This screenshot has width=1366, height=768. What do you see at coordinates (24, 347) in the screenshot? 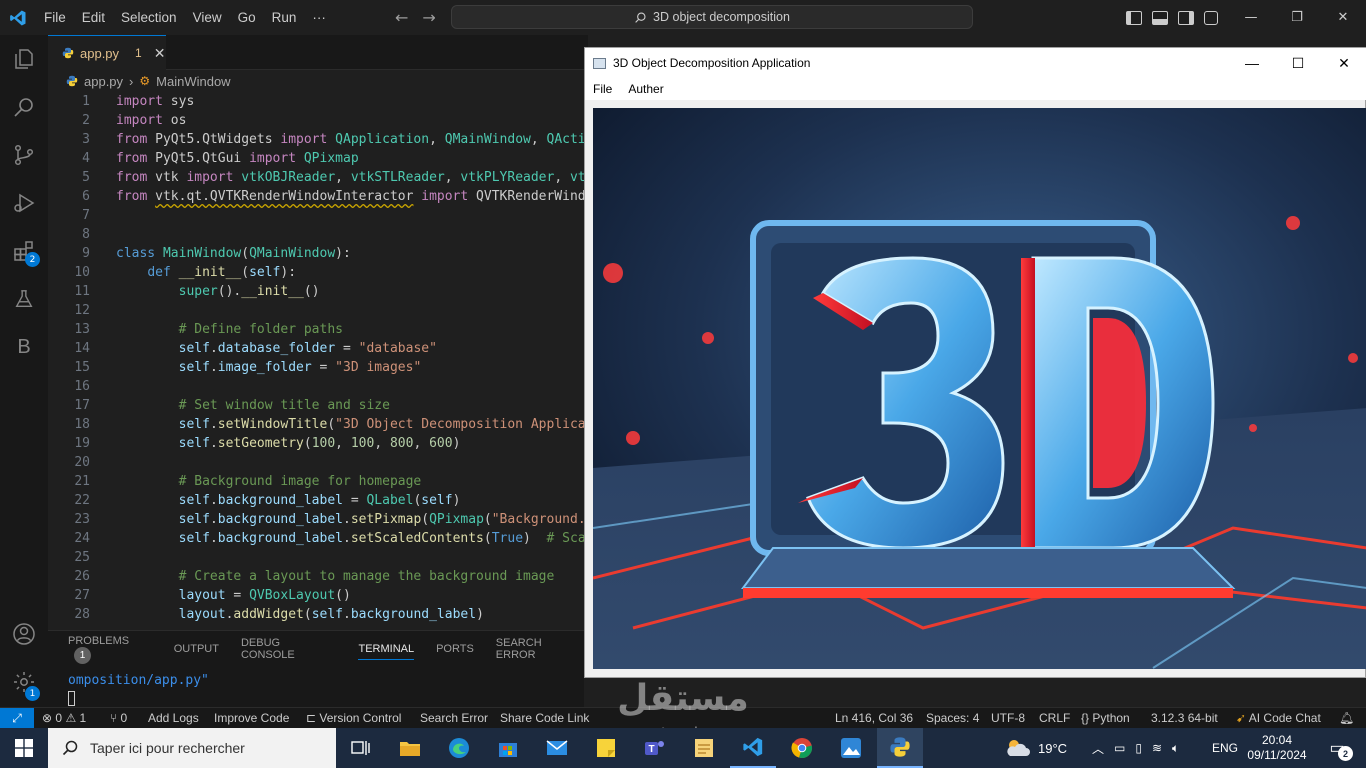
I see `extension-b-icon: B` at bounding box center [24, 347].